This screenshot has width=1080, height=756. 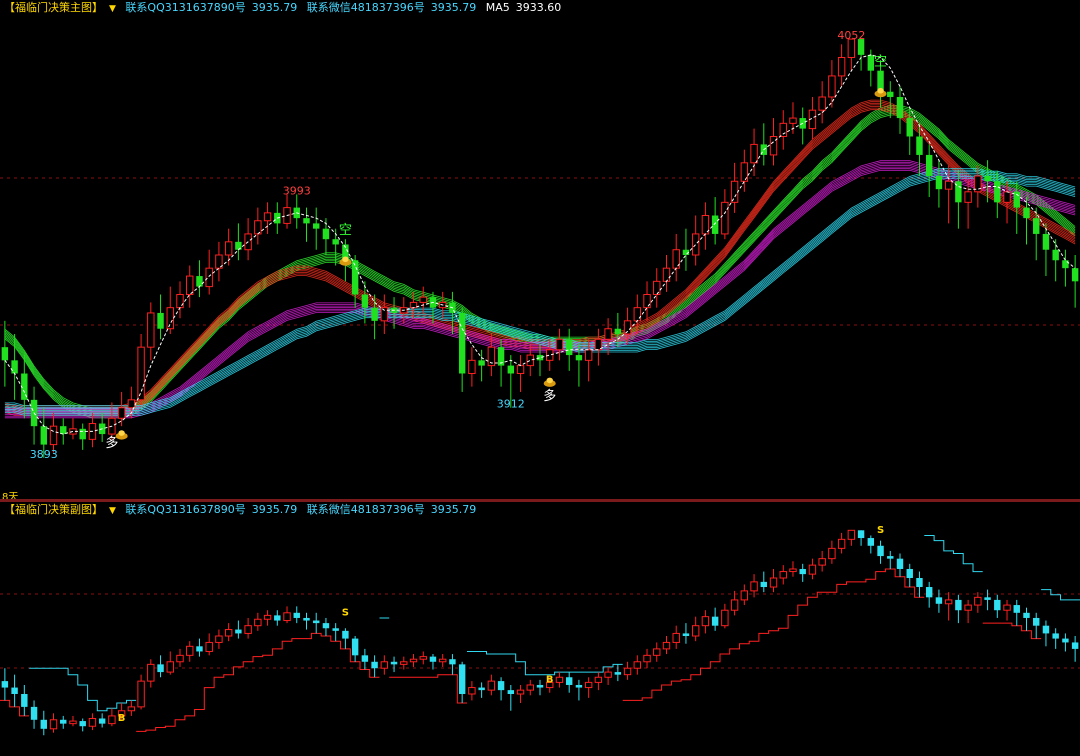 What do you see at coordinates (274, 509) in the screenshot?
I see `sub-qq-value: 3935.79` at bounding box center [274, 509].